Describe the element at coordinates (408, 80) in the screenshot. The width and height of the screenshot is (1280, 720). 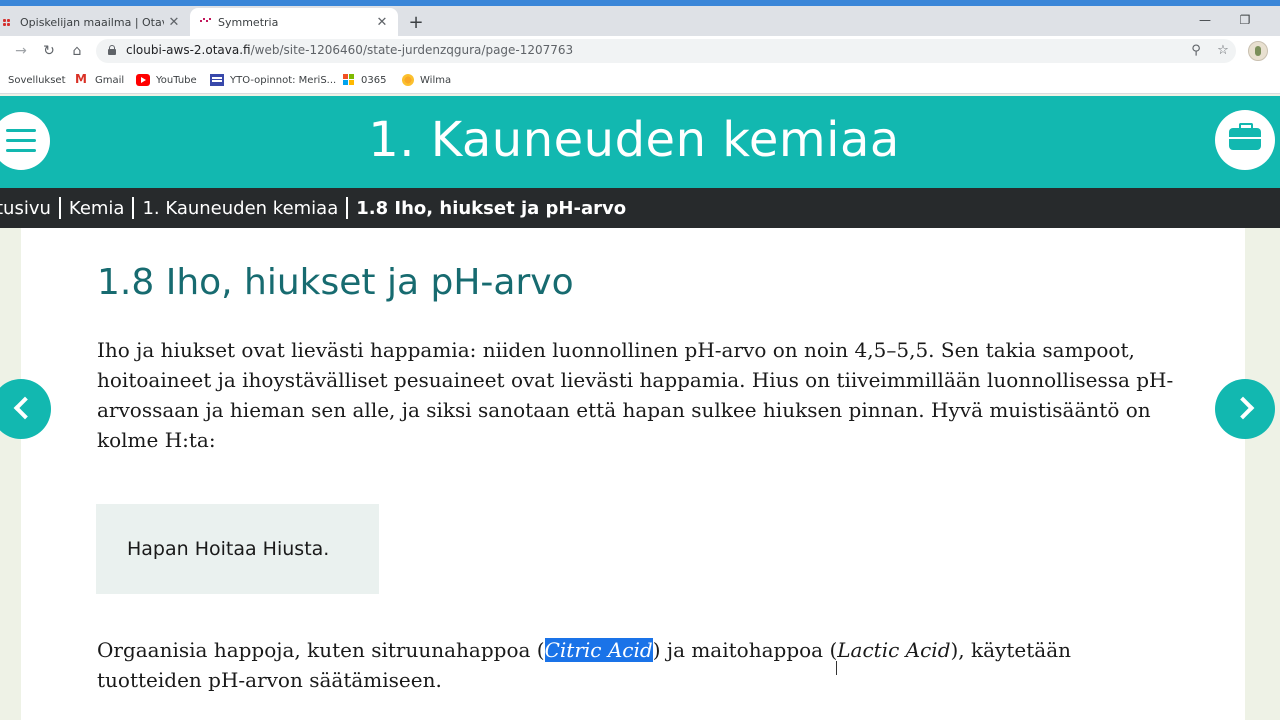
I see `wilma-icon` at that location.